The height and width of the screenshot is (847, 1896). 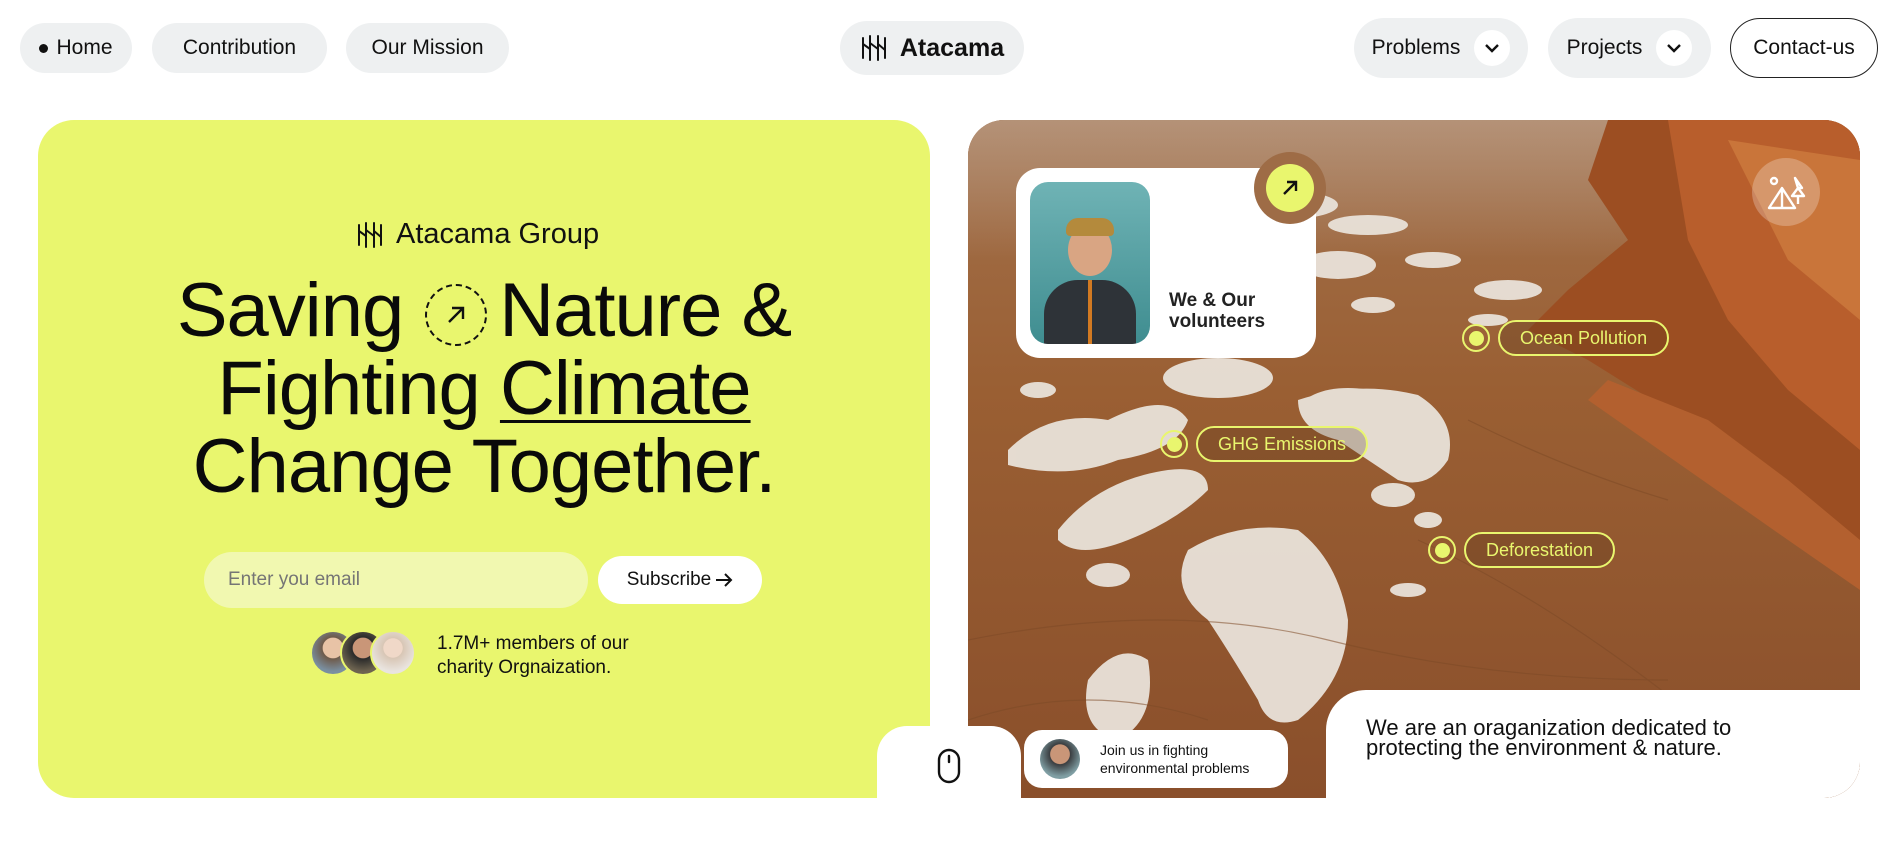 I want to click on headline-line-1: Saving Nature &, so click(x=484, y=310).